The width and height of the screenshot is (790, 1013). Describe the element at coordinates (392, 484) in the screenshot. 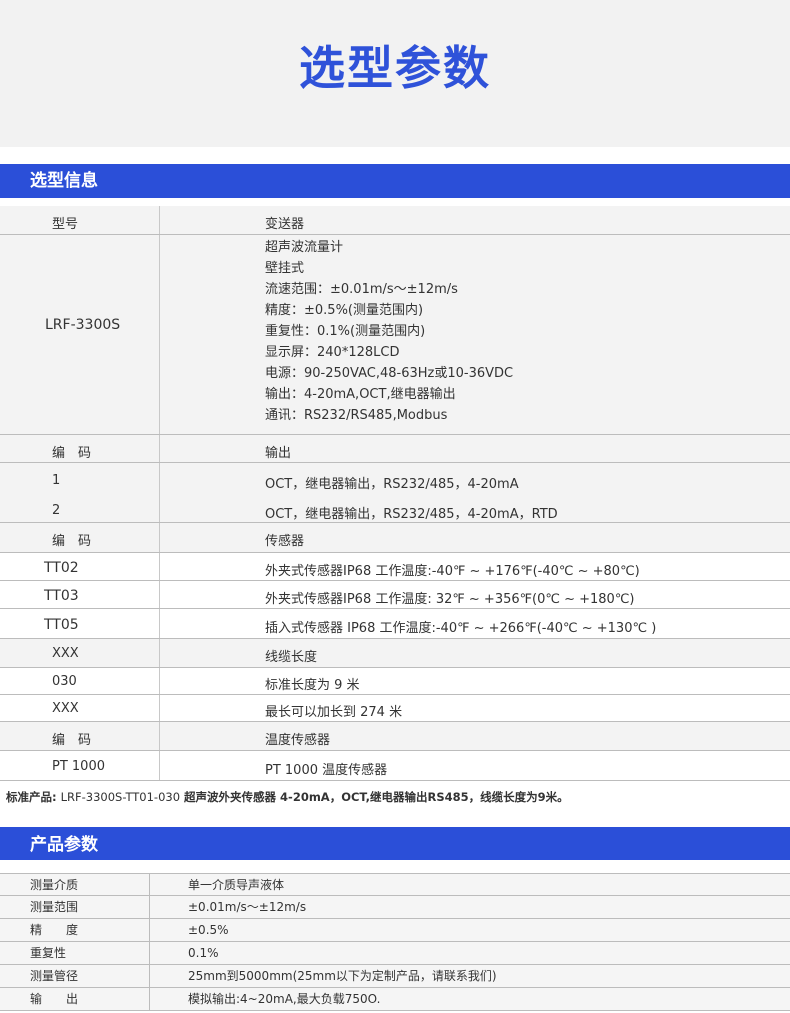

I see `output-desc: OCT，继电器输出，RS232/485，4-20mA` at that location.